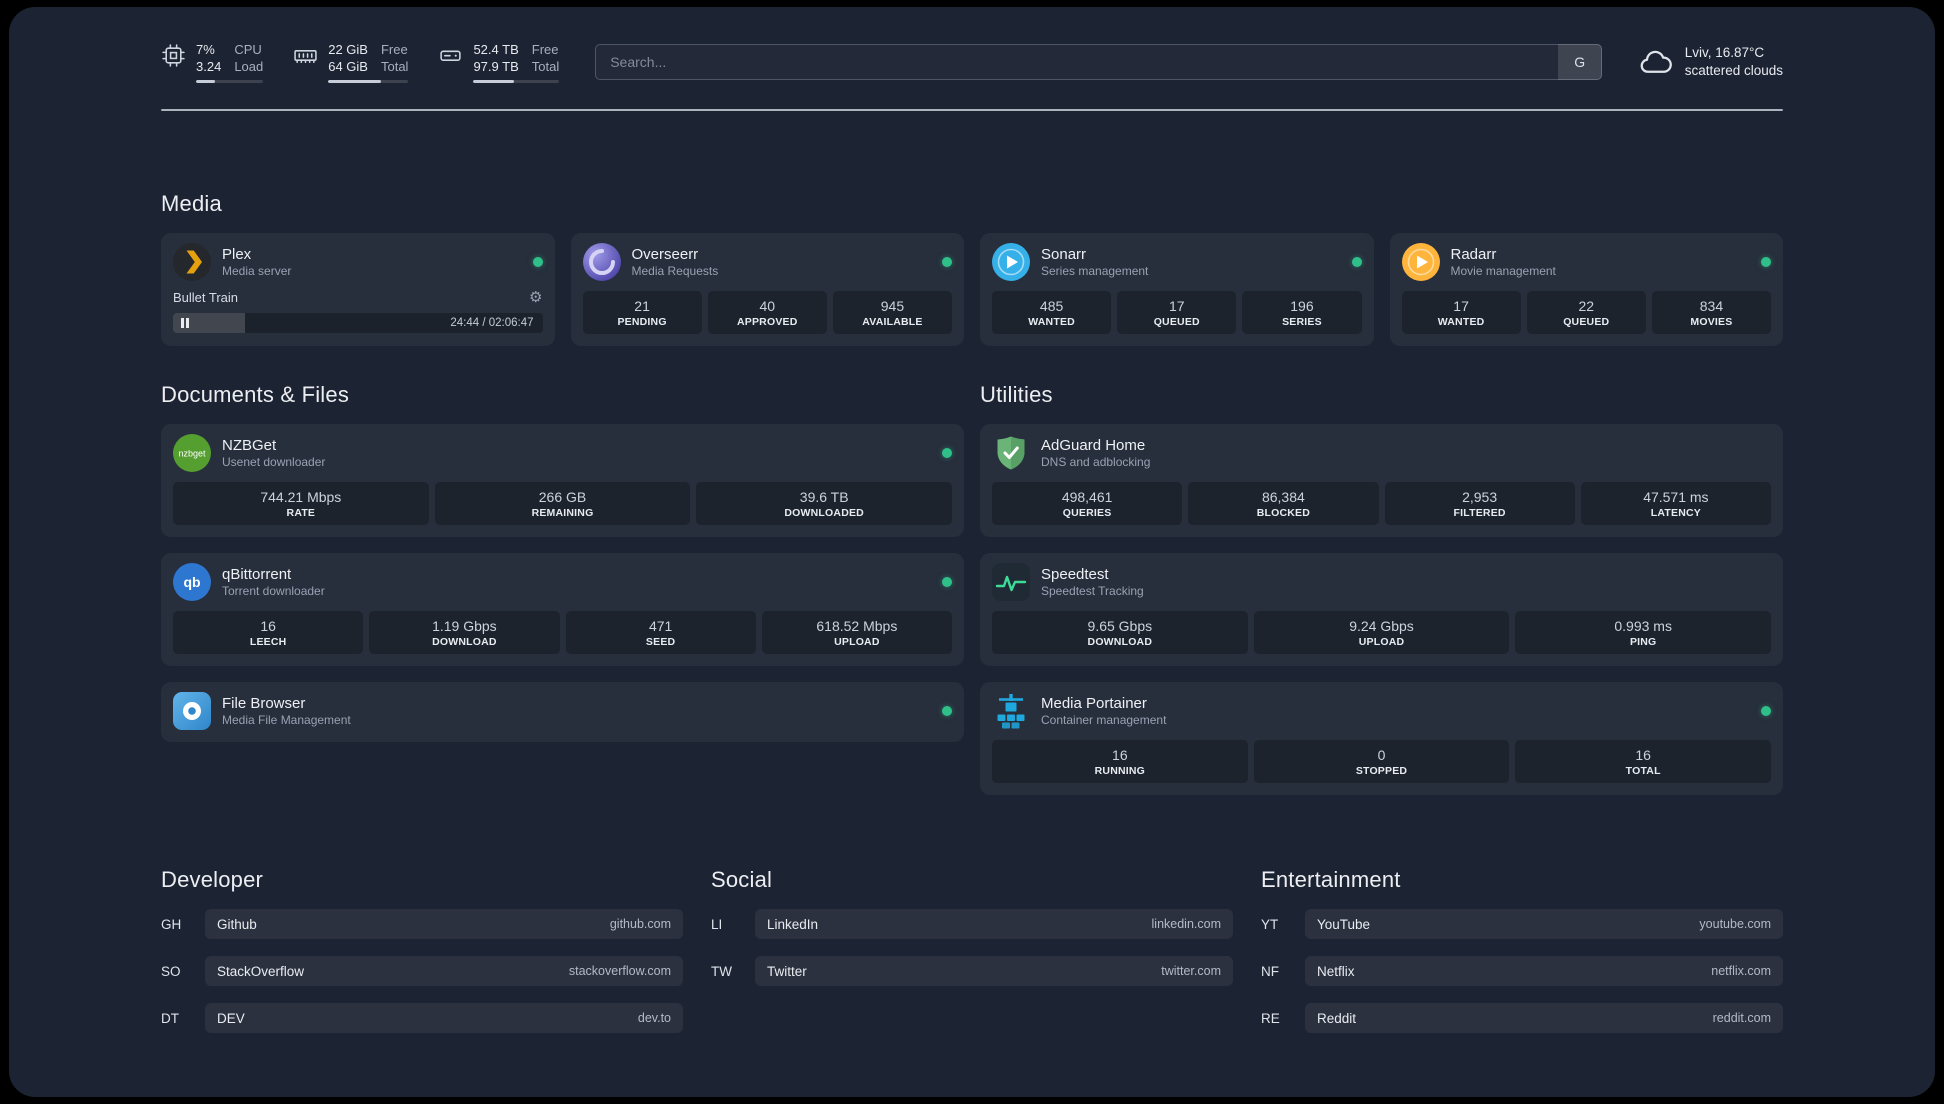 The image size is (1944, 1104). Describe the element at coordinates (444, 924) in the screenshot. I see `bookmark-link: Github github.com` at that location.